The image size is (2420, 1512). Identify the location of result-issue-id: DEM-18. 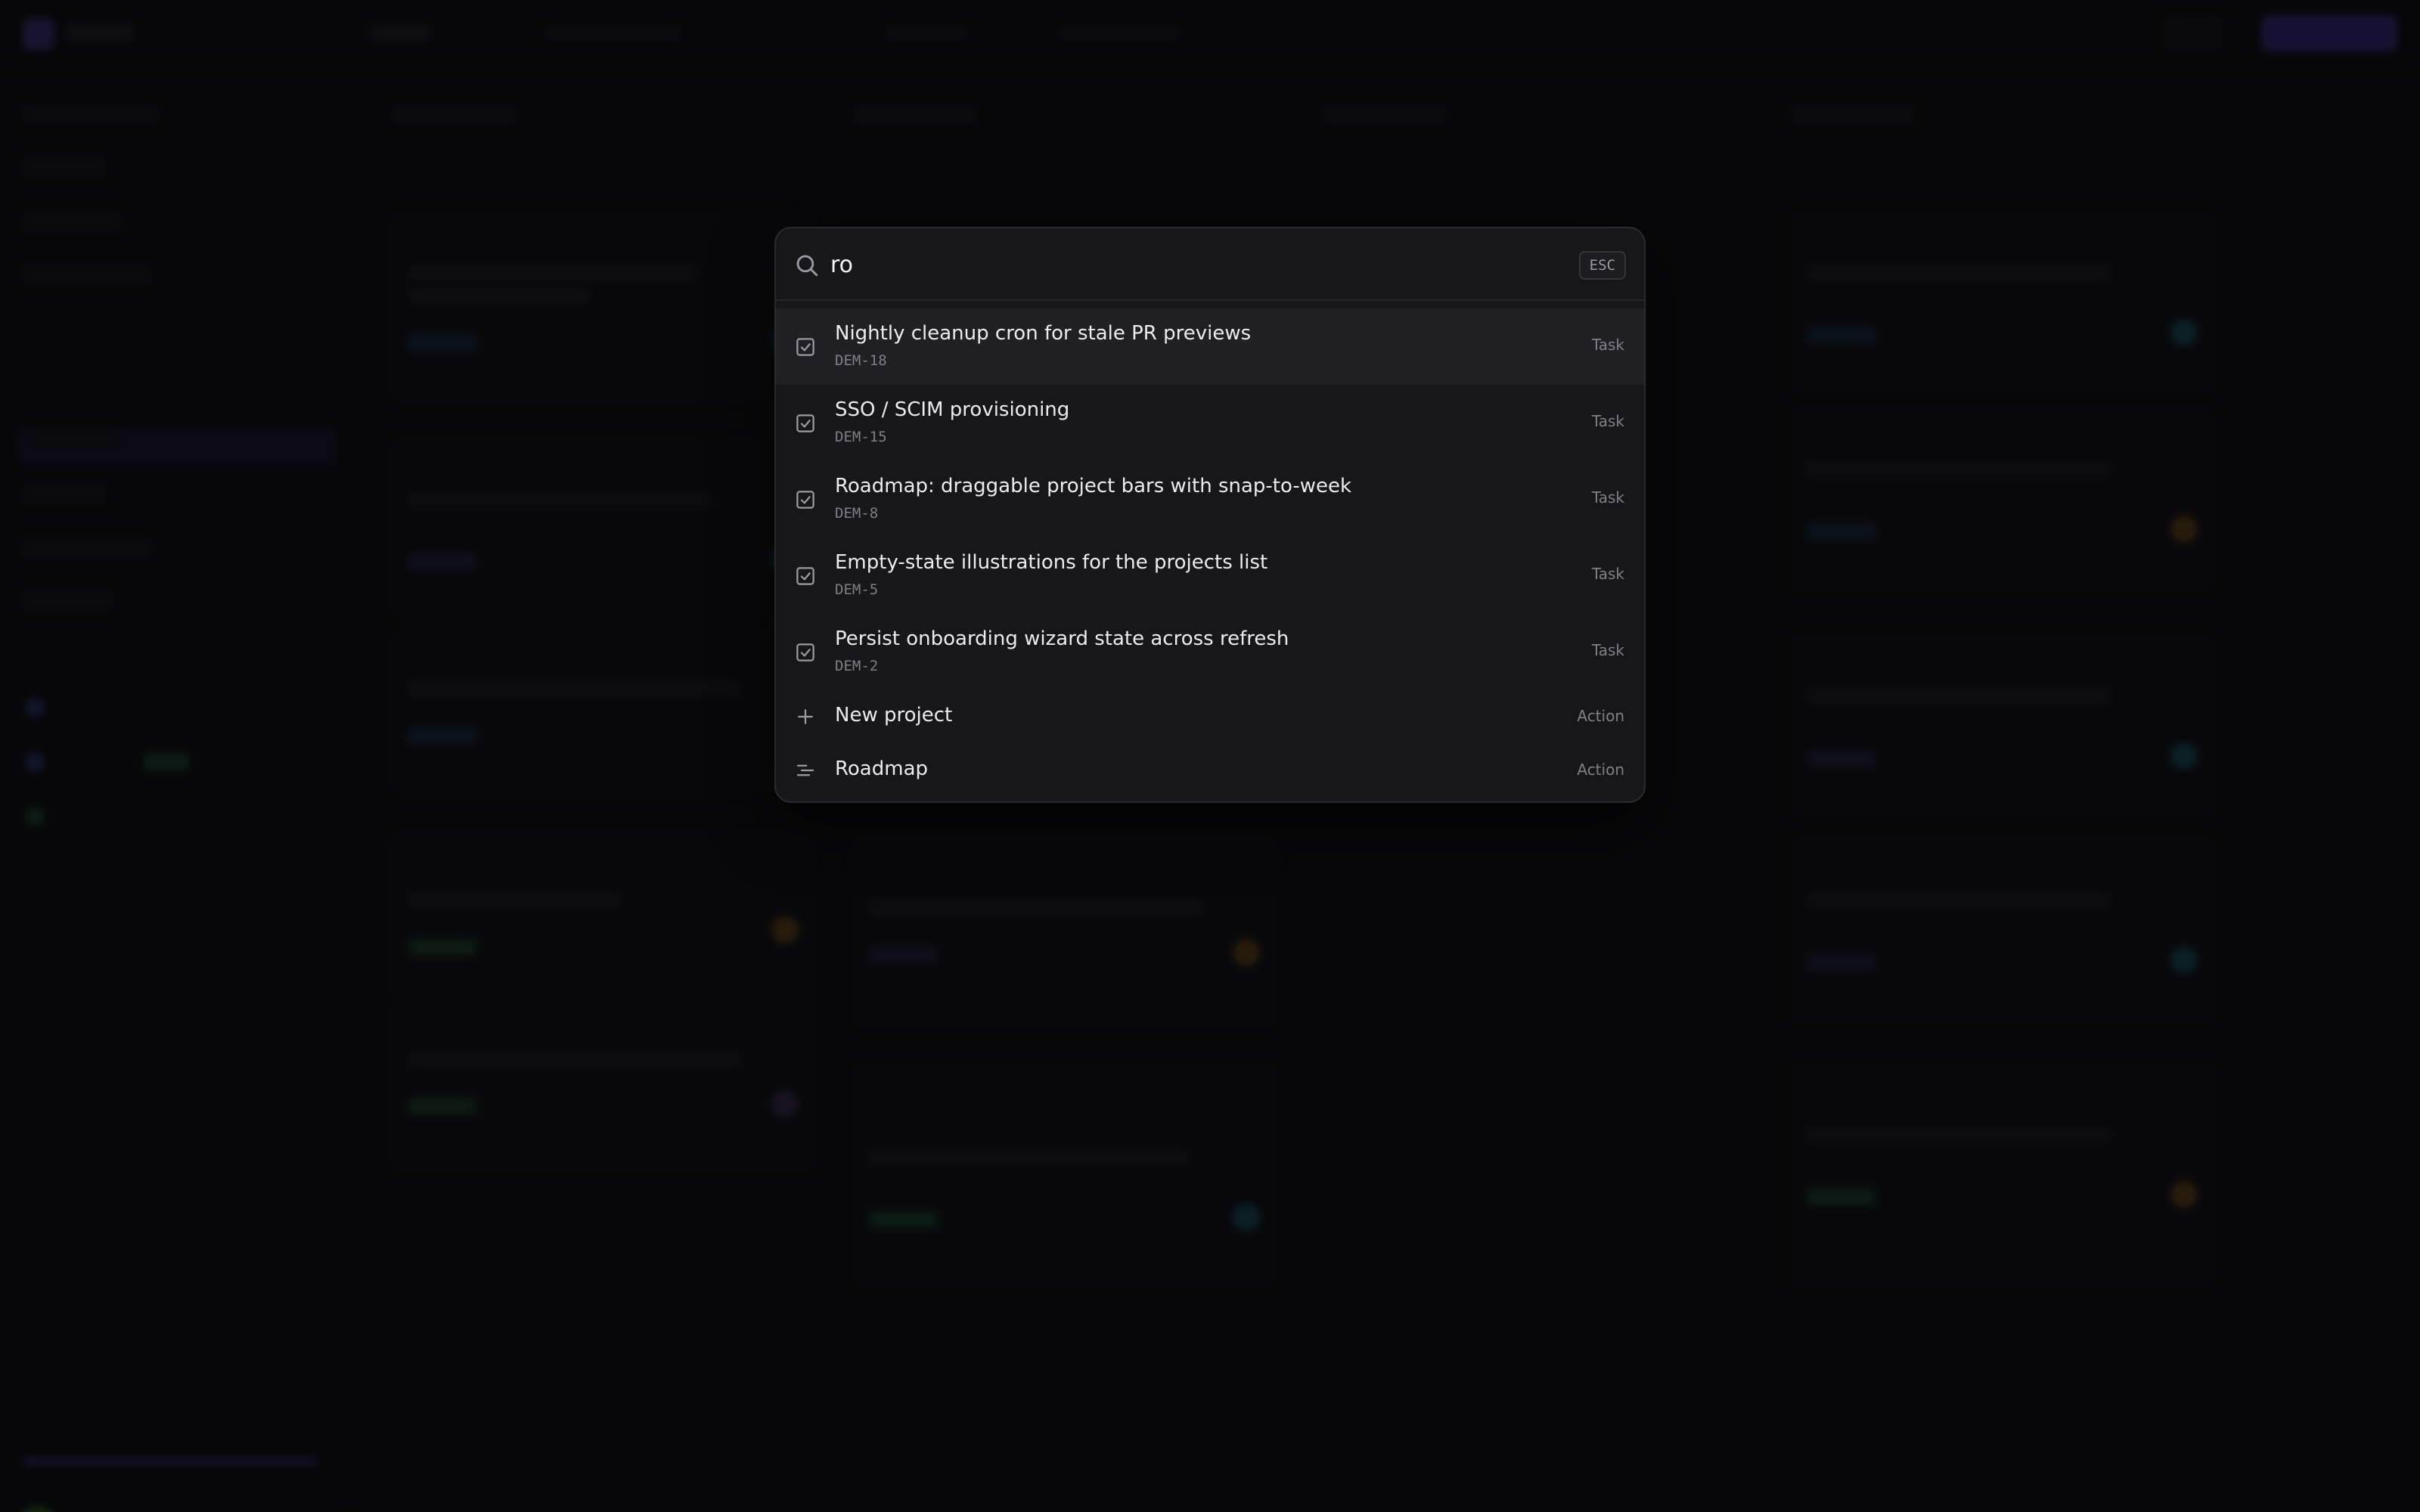
(861, 360).